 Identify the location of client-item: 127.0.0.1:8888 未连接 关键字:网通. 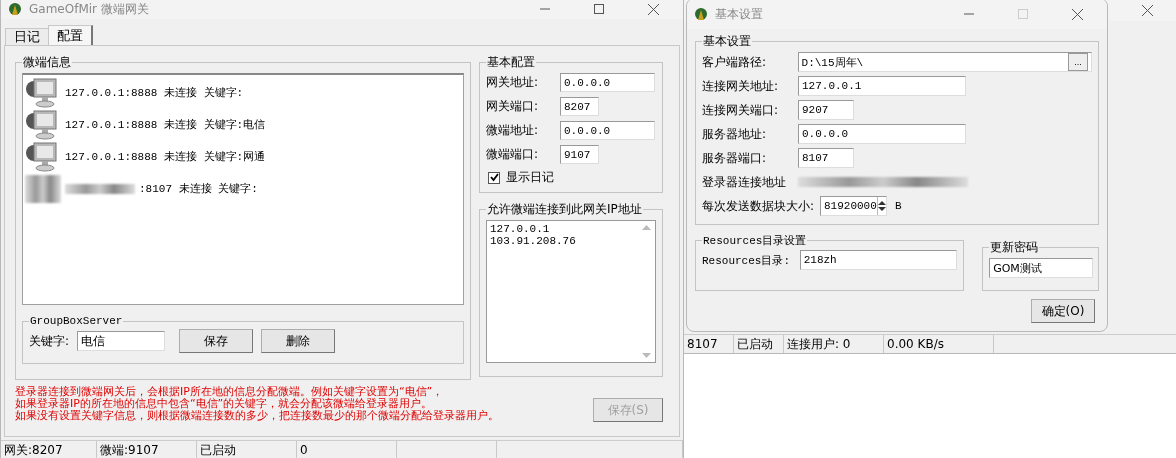
(243, 156).